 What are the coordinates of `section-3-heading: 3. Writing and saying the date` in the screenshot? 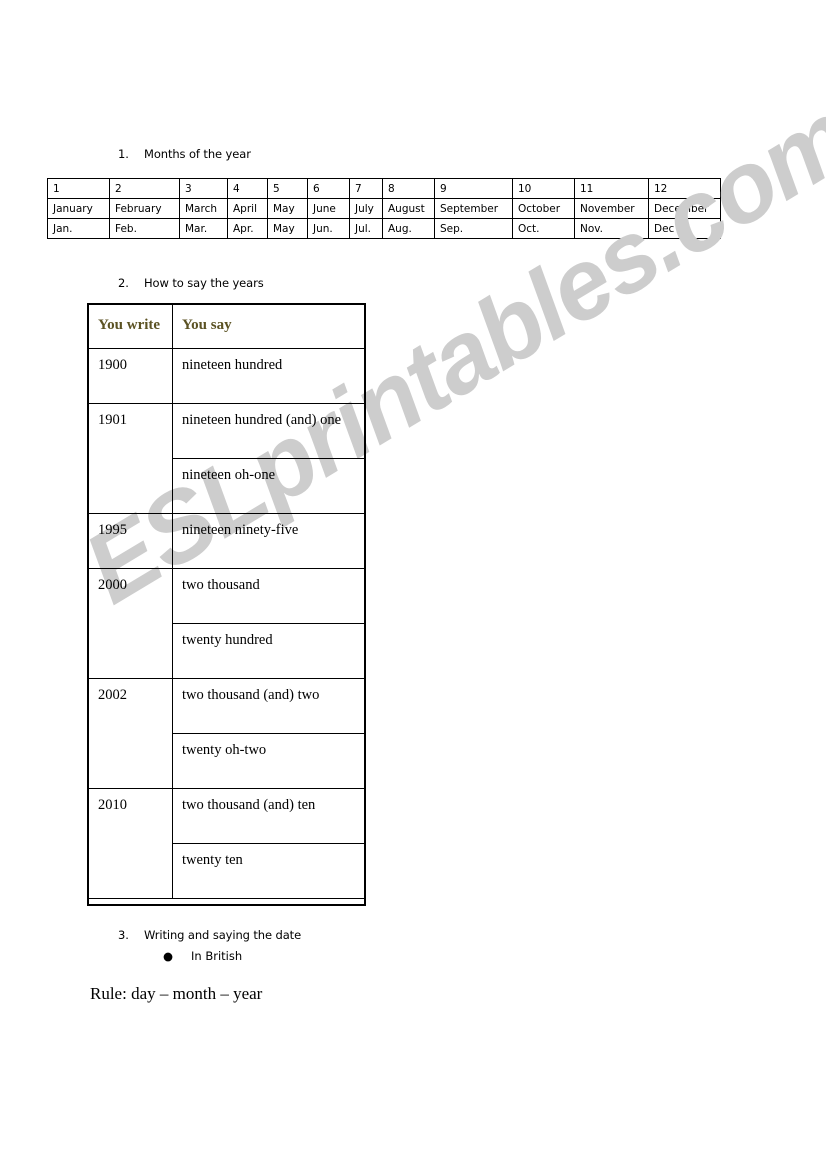 It's located at (209, 935).